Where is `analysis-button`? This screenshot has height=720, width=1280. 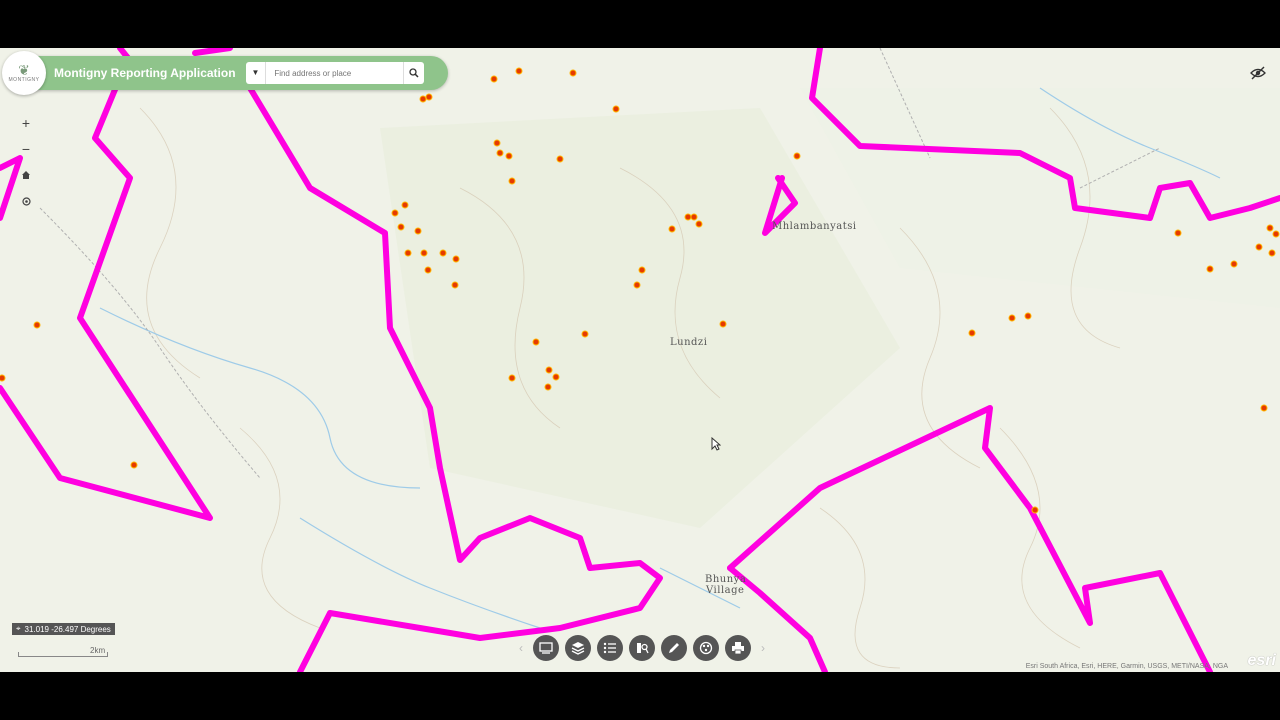
analysis-button is located at coordinates (706, 648).